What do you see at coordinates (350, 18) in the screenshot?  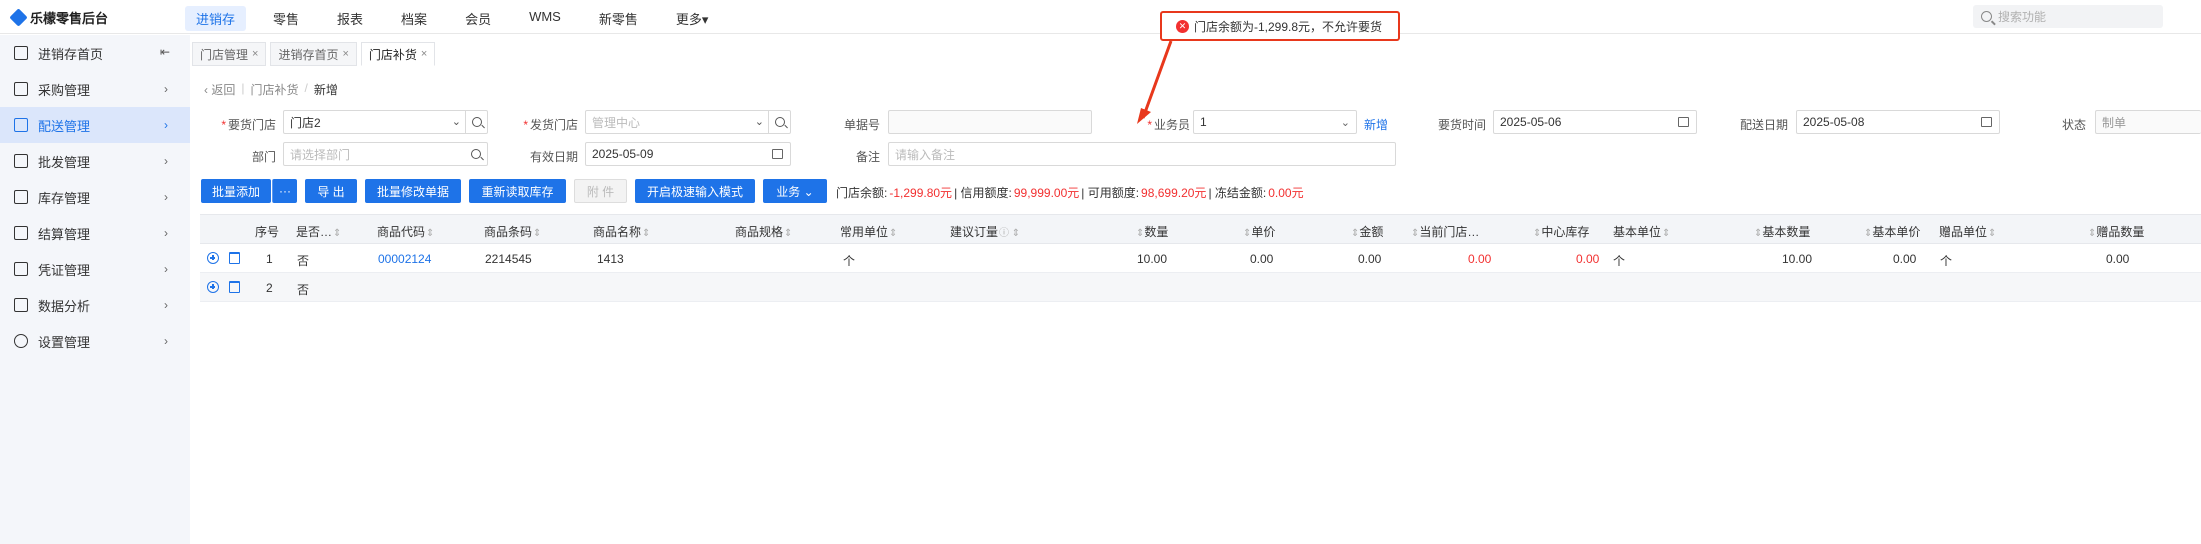 I see `topnav-item-reports: 报表` at bounding box center [350, 18].